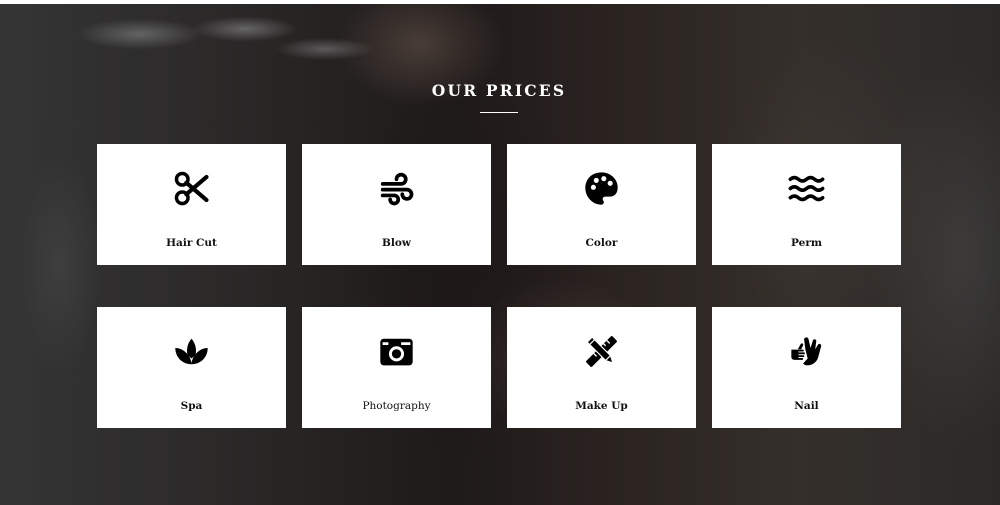 Image resolution: width=1000 pixels, height=505 pixels. What do you see at coordinates (806, 243) in the screenshot?
I see `service-label: Perm` at bounding box center [806, 243].